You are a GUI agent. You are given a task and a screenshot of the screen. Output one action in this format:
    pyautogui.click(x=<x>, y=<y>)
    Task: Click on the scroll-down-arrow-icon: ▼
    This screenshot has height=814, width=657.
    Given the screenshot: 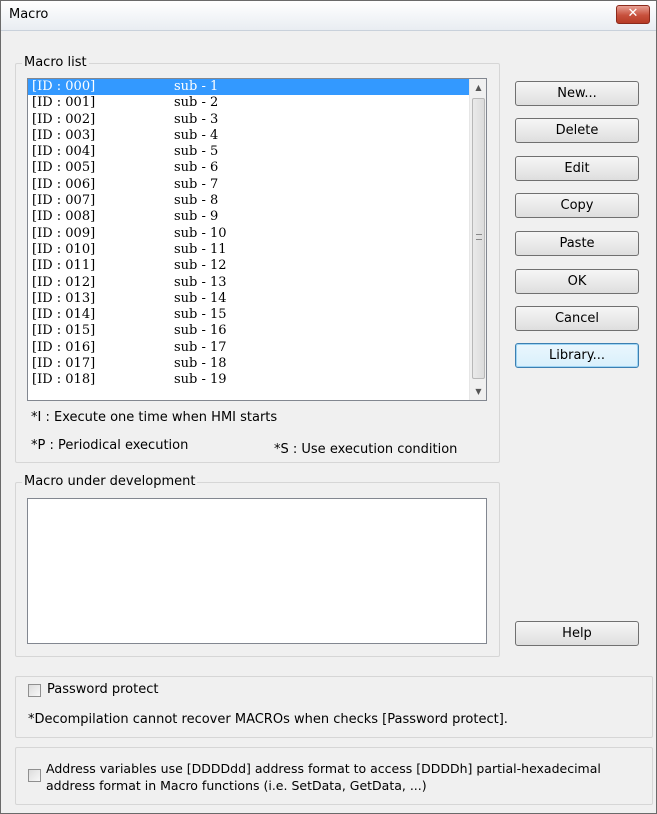 What is the action you would take?
    pyautogui.click(x=478, y=391)
    